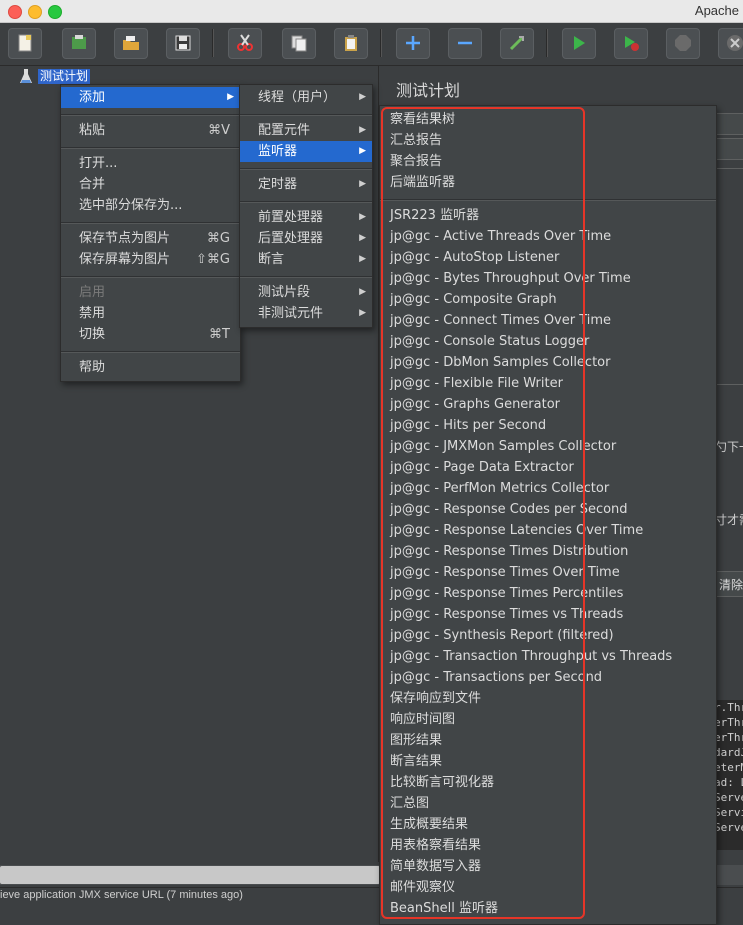 The image size is (743, 925). What do you see at coordinates (548, 341) in the screenshot?
I see `listener-menu-item: jp@gc - Console Status Logger` at bounding box center [548, 341].